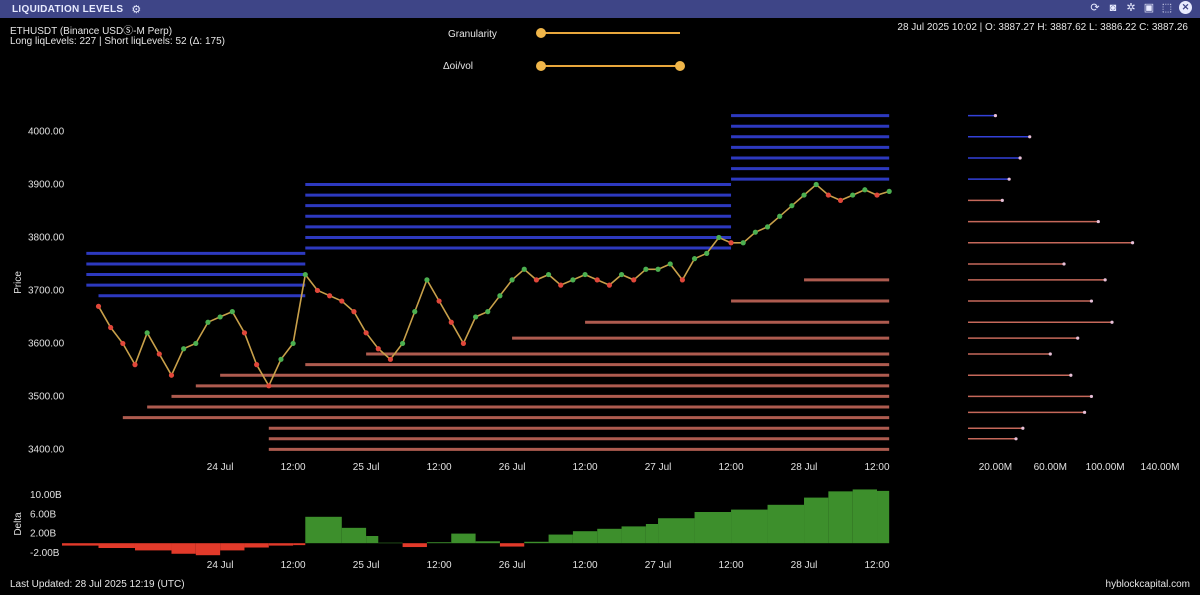 This screenshot has height=595, width=1200. What do you see at coordinates (46, 184) in the screenshot?
I see `price-tick-label: 3900.00` at bounding box center [46, 184].